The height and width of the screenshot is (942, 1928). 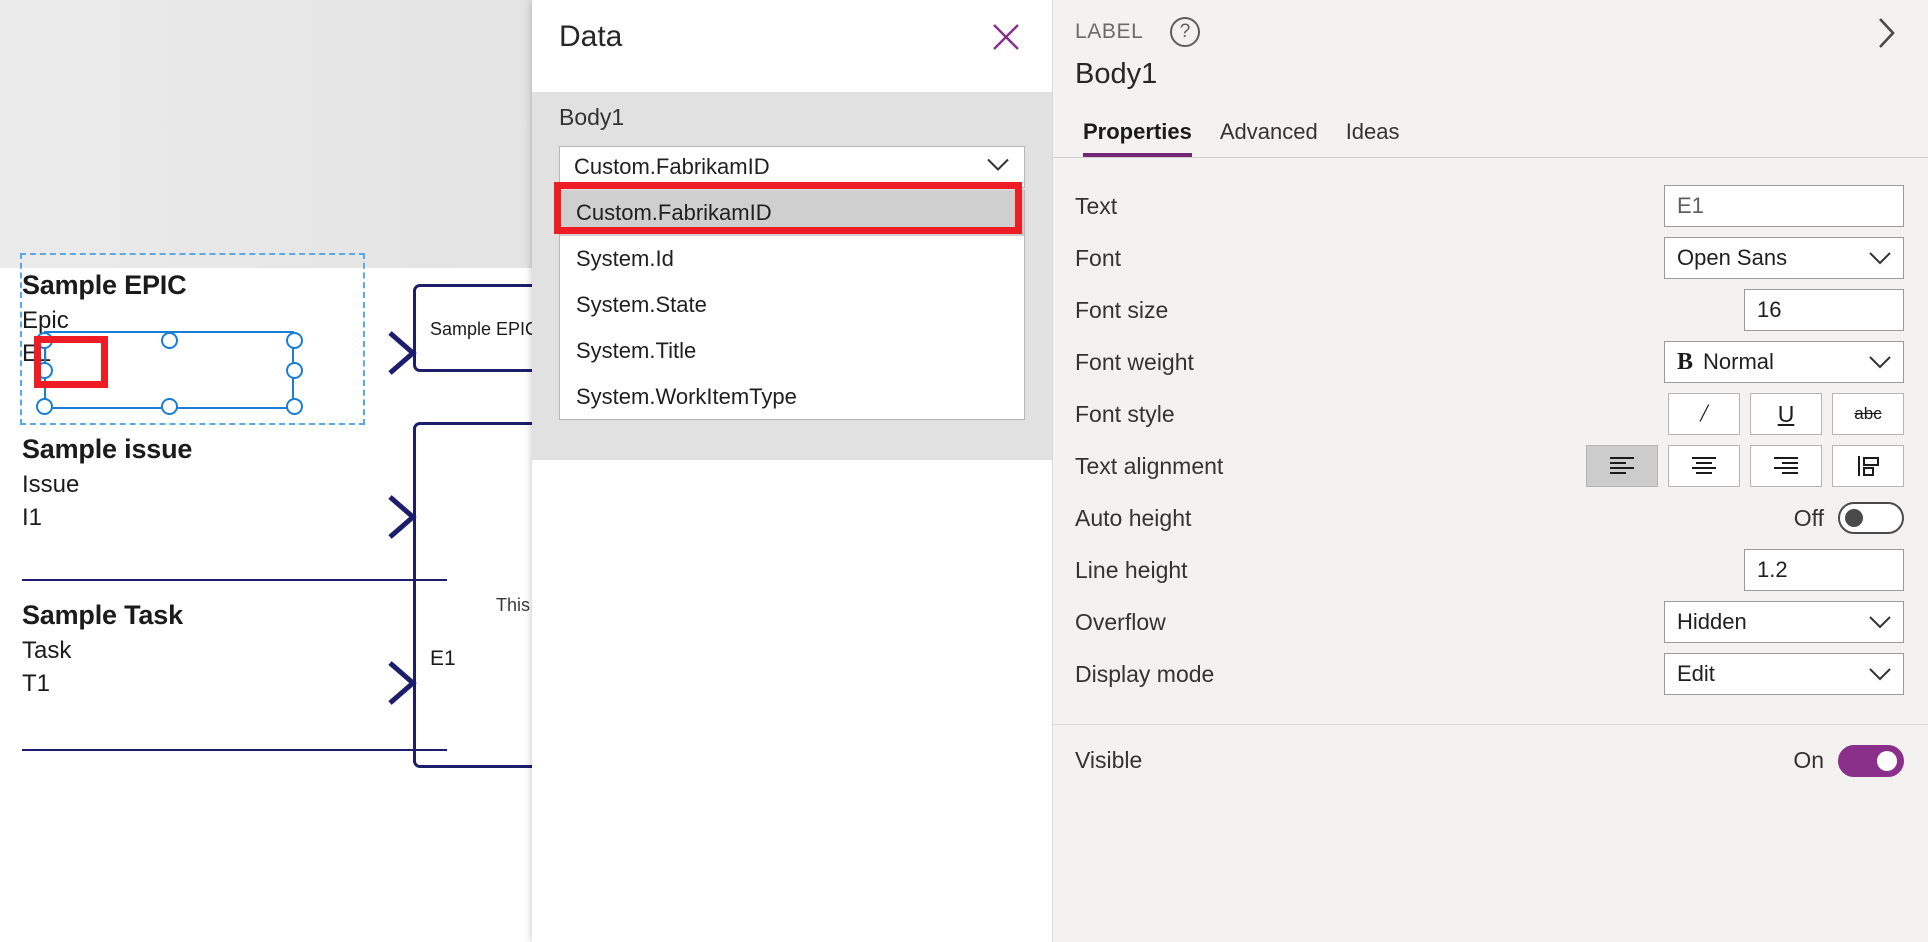 What do you see at coordinates (32, 518) in the screenshot?
I see `gallery-item-id: I1` at bounding box center [32, 518].